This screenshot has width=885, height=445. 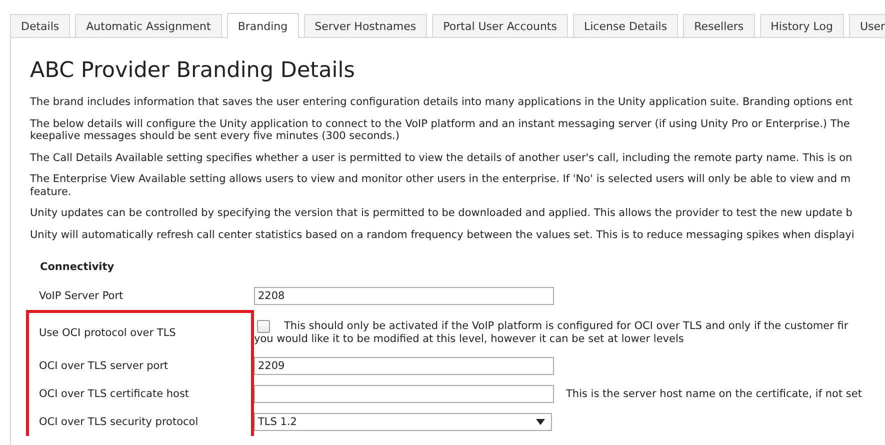 What do you see at coordinates (442, 158) in the screenshot?
I see `description-paragraph: The Call Details Available setting specifies whether a user is permitted to view the details of another user's call, including the remote party name. This is on` at bounding box center [442, 158].